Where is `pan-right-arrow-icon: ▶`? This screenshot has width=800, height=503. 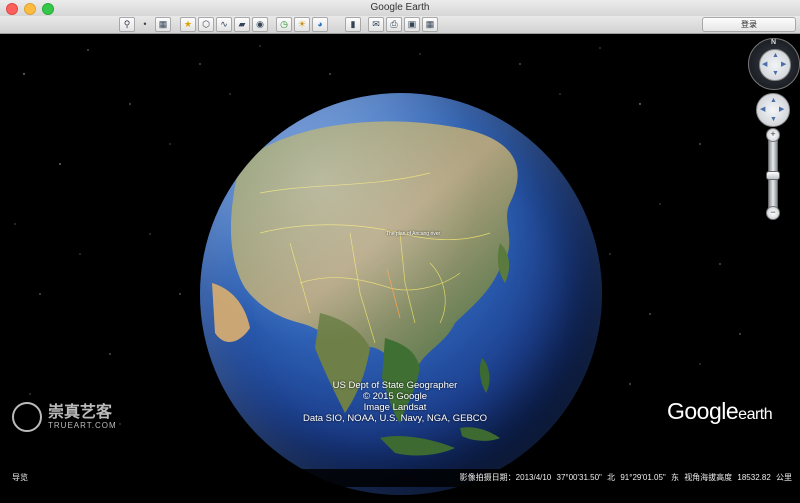
pan-right-arrow-icon: ▶ is located at coordinates (781, 109).